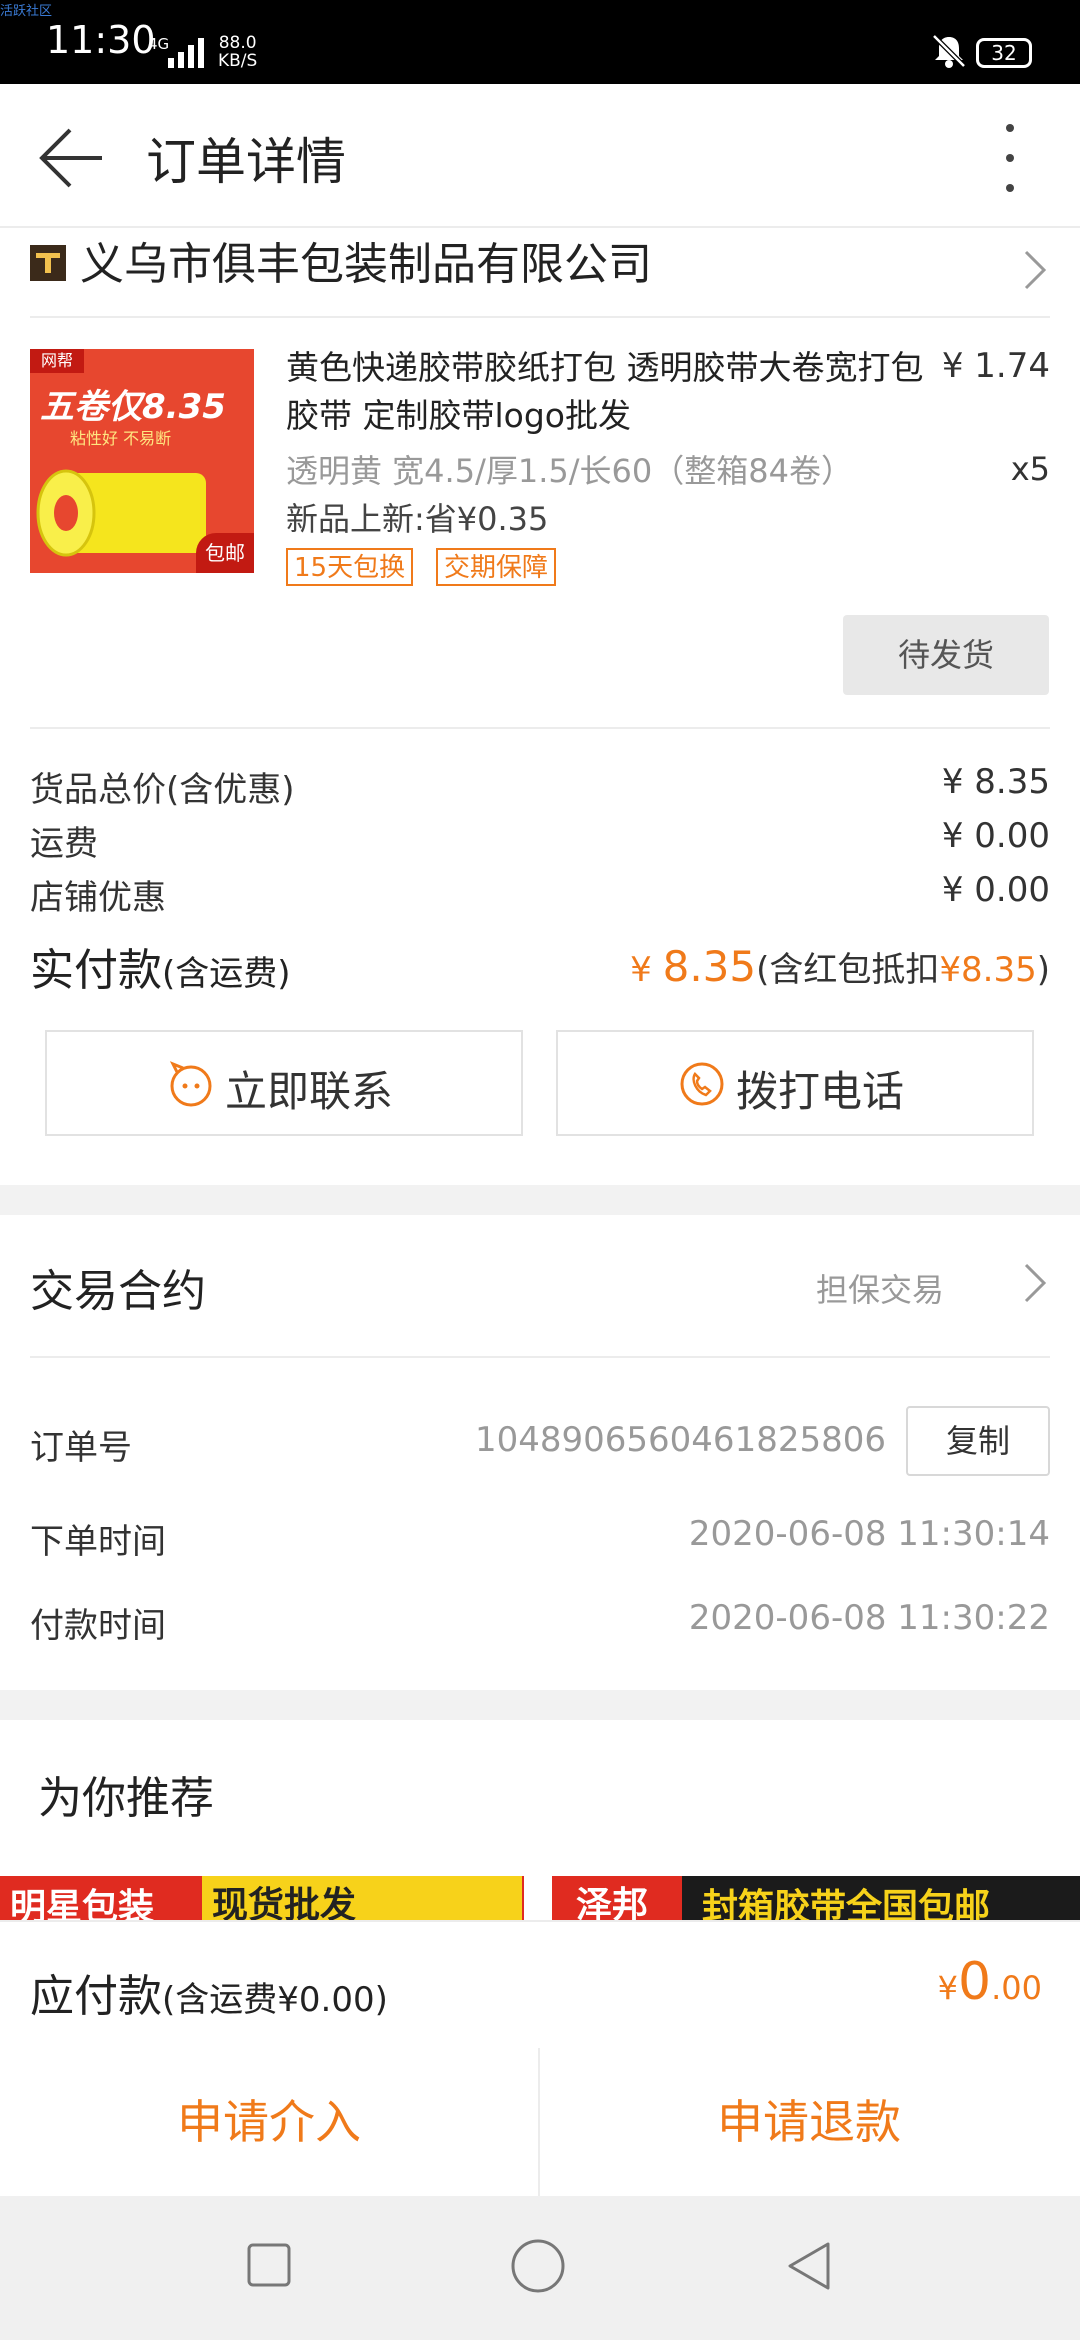  Describe the element at coordinates (995, 782) in the screenshot. I see `goods-total-value: ¥ 8.35` at that location.